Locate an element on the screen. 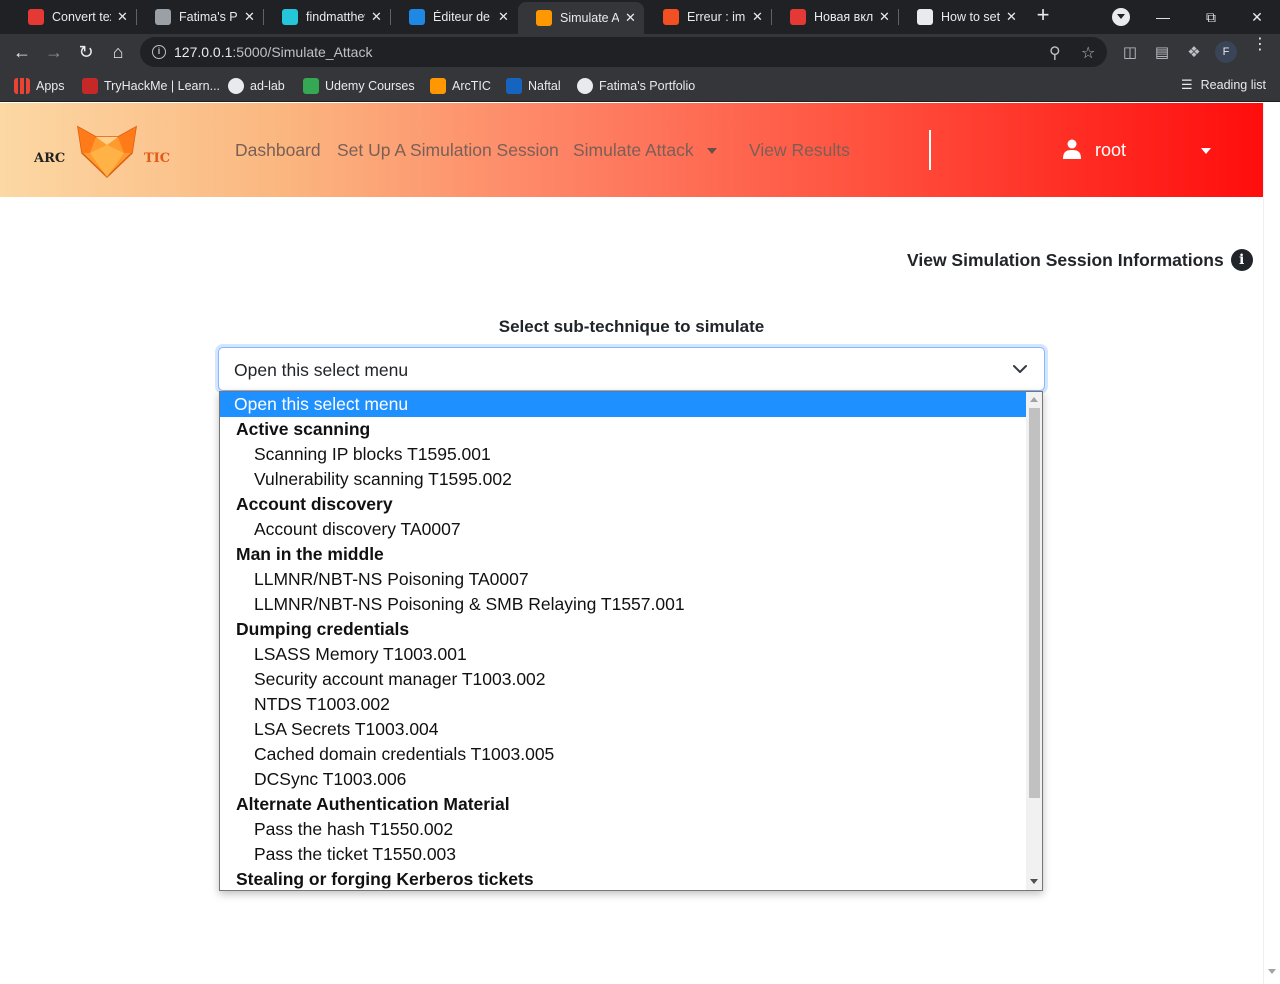 The height and width of the screenshot is (984, 1280). extensions-puzzle-icon: ❖ is located at coordinates (1194, 52).